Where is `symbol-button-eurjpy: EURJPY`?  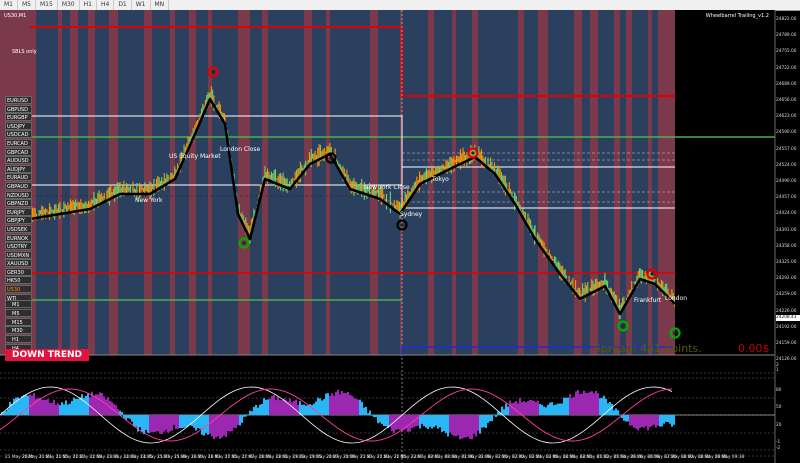
symbol-button-eurjpy: EURJPY is located at coordinates (18, 211).